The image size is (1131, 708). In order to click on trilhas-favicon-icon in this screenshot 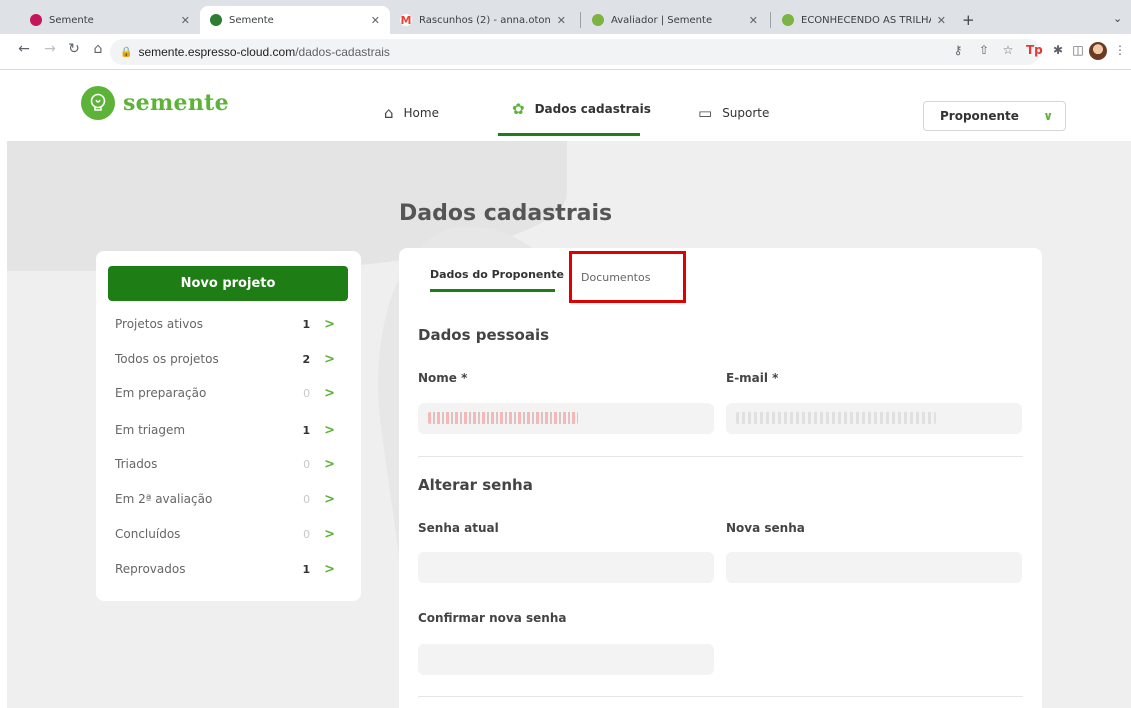, I will do `click(788, 20)`.